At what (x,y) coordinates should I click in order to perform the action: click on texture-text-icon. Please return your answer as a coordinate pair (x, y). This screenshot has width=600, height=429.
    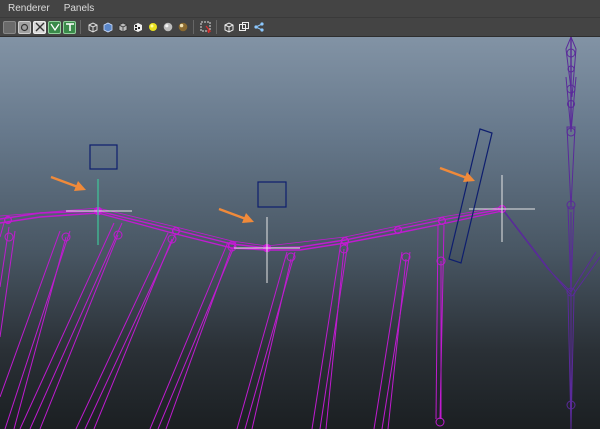
    Looking at the image, I should click on (69, 27).